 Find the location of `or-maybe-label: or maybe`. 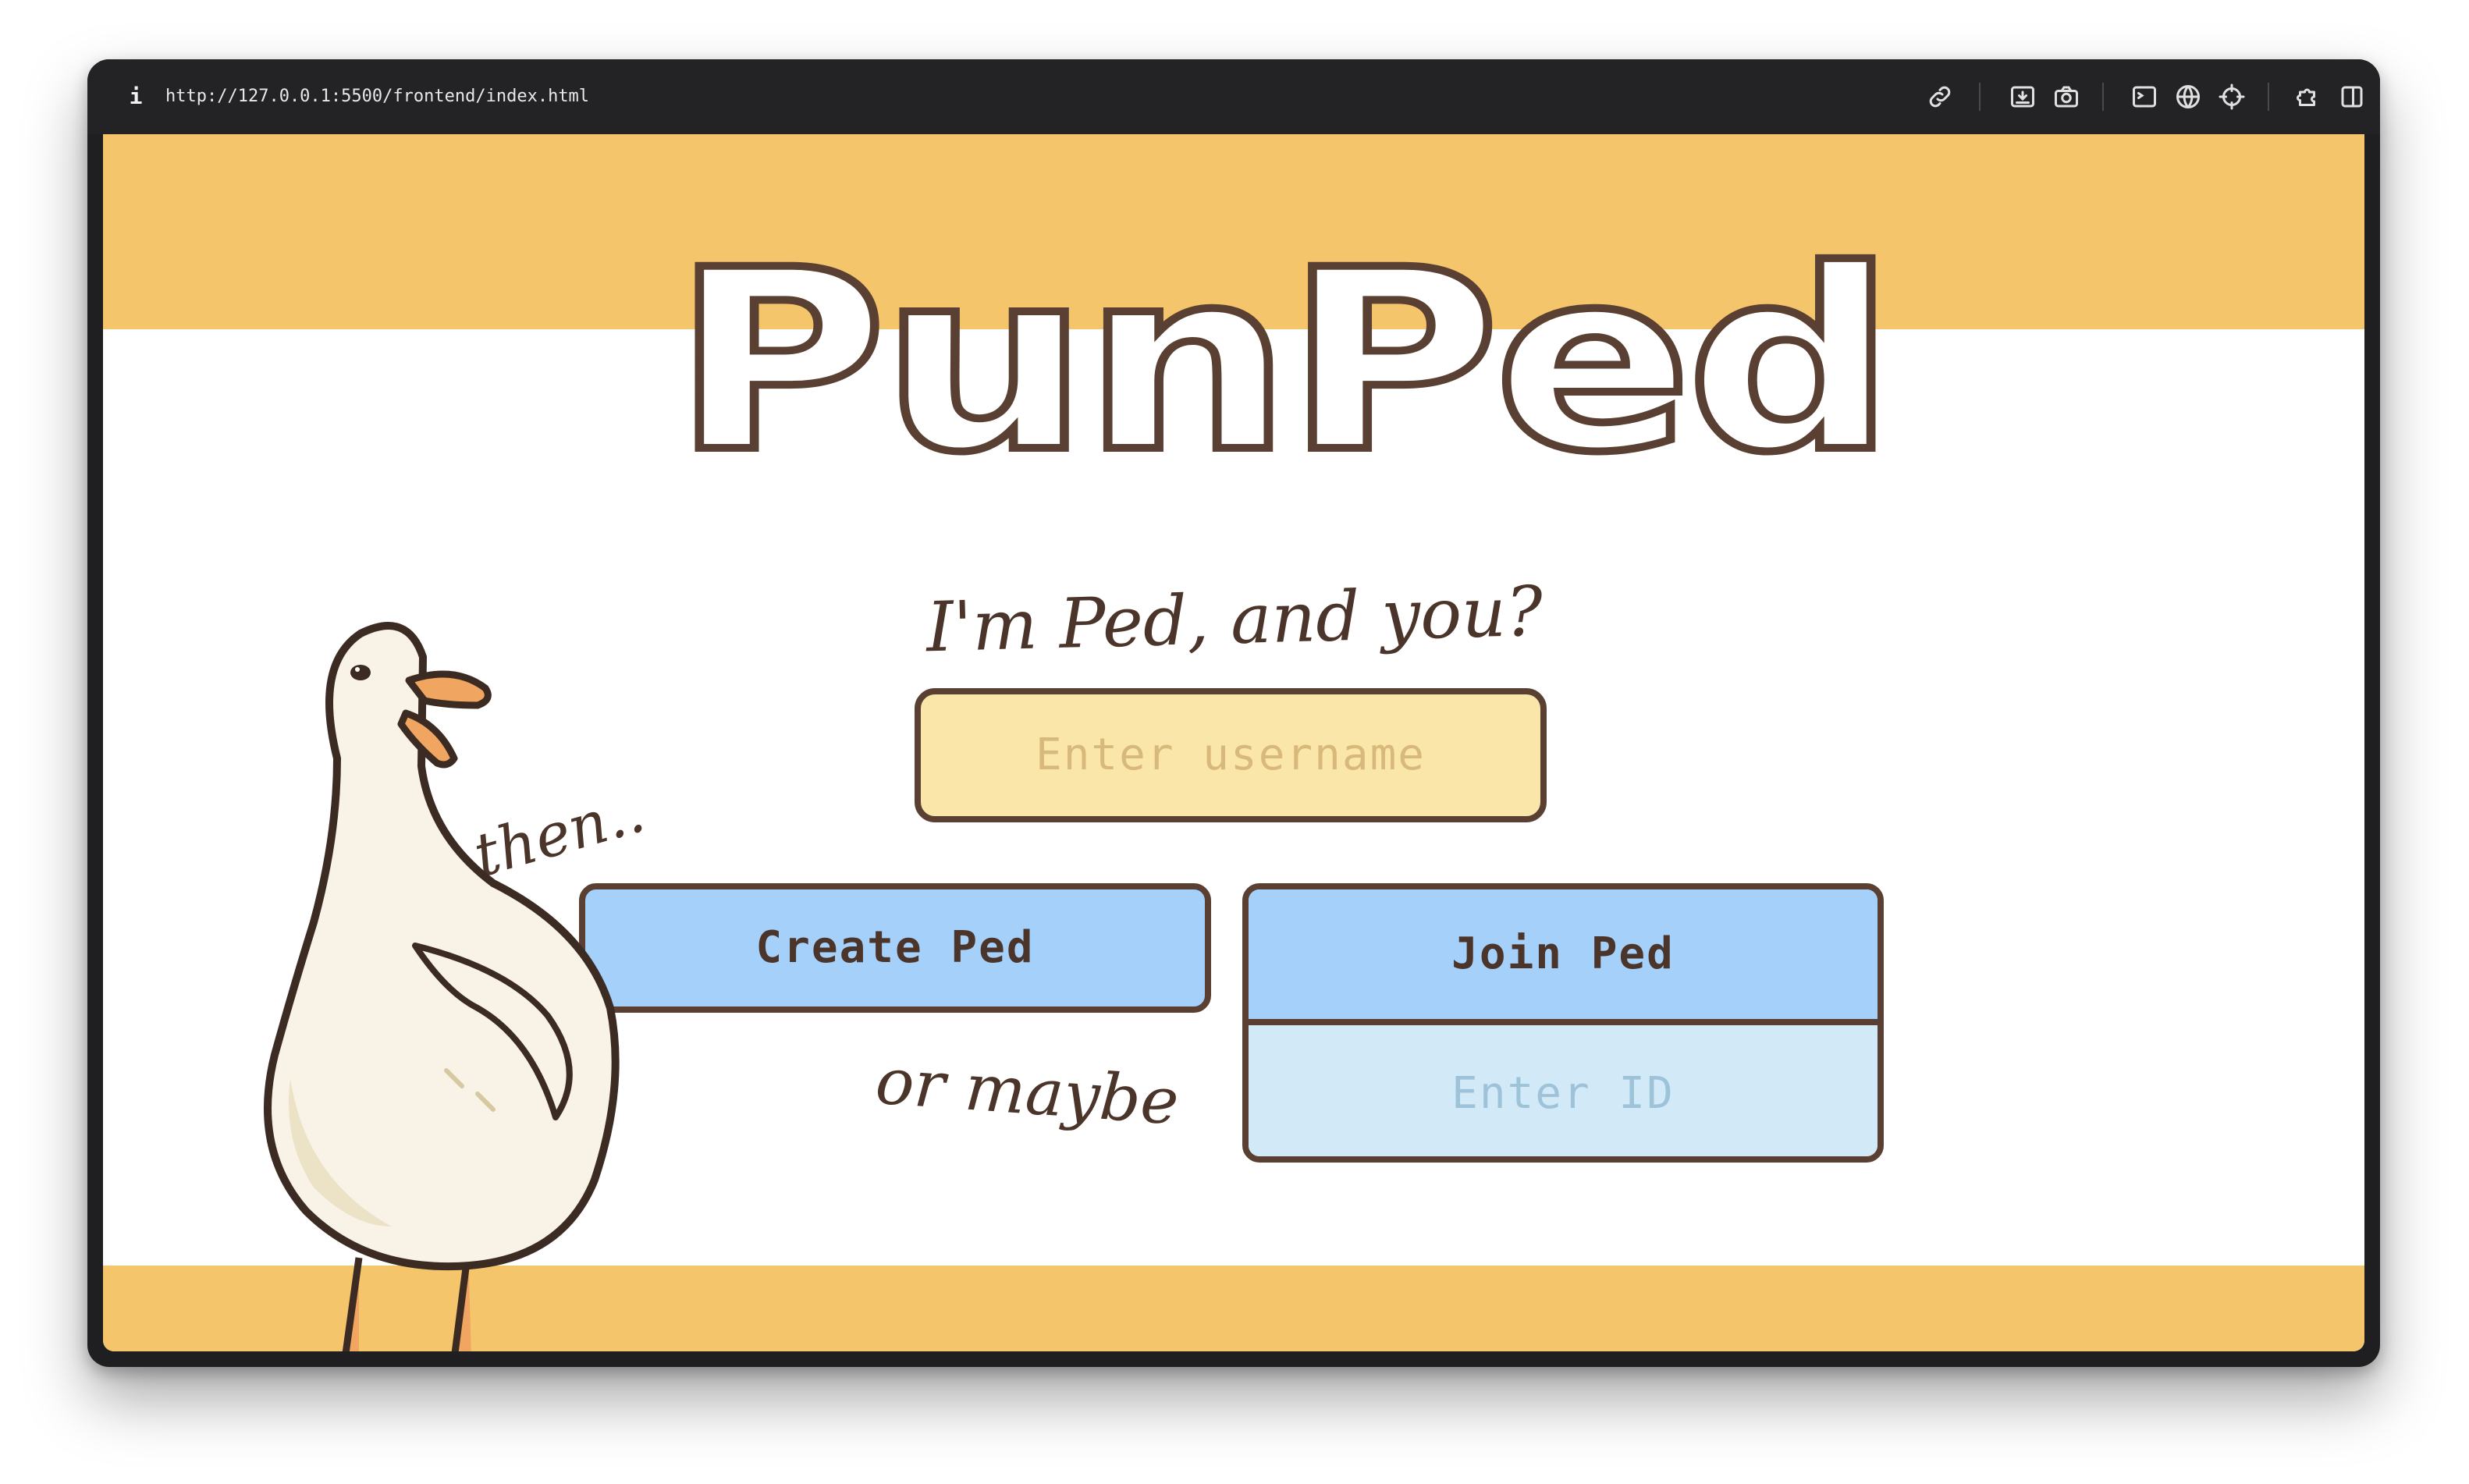

or-maybe-label: or maybe is located at coordinates (1027, 1092).